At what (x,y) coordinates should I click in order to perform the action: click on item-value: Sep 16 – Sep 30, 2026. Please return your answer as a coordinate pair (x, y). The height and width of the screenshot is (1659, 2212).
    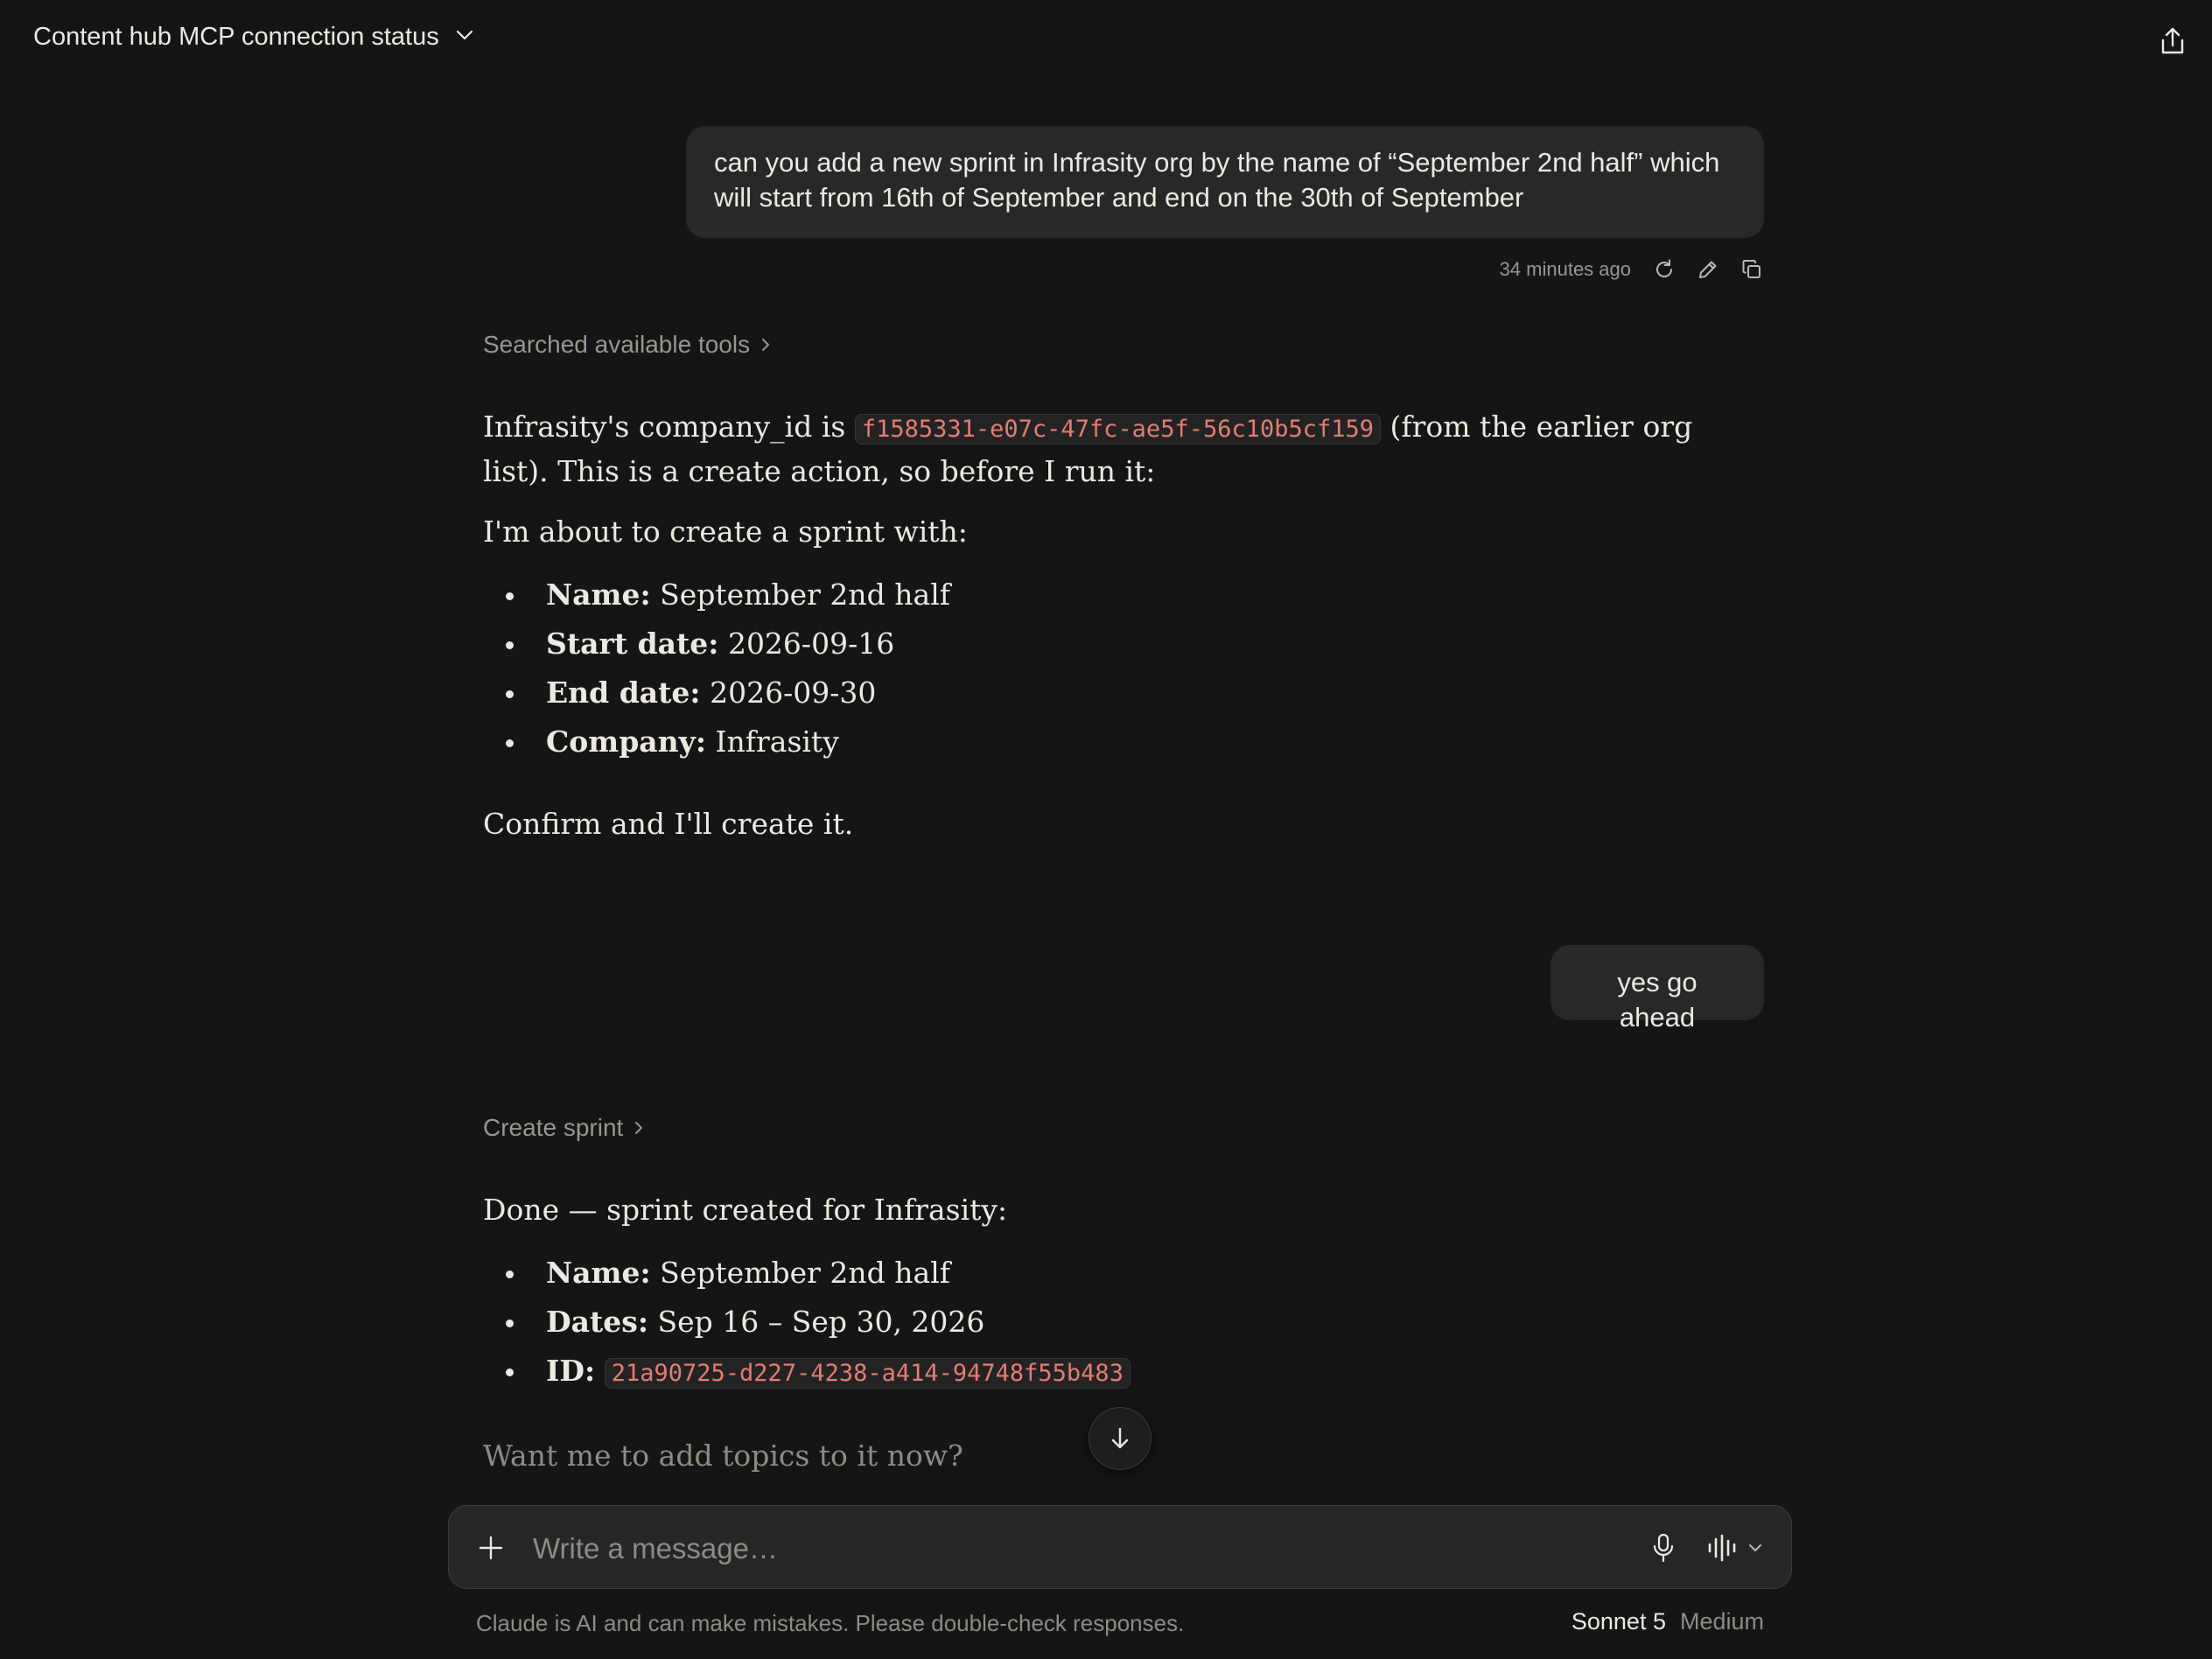
    Looking at the image, I should click on (816, 1322).